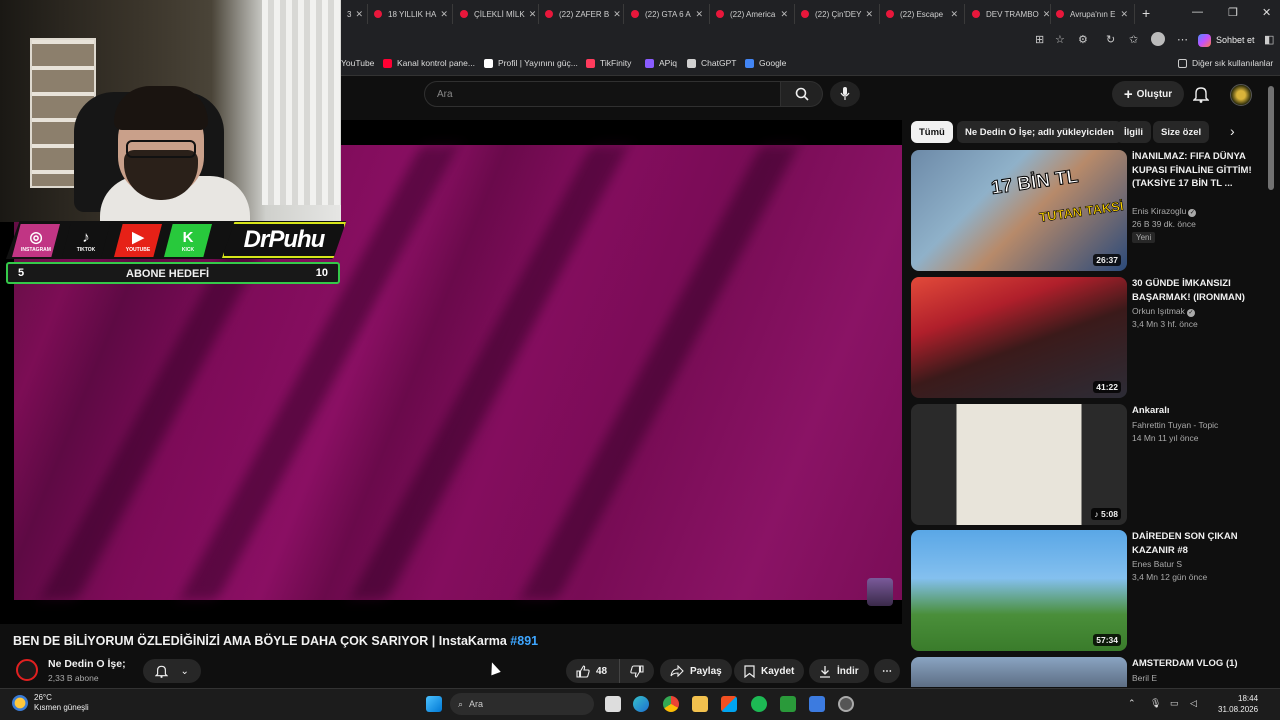 This screenshot has height=720, width=1280. Describe the element at coordinates (729, 704) in the screenshot. I see `store-icon` at that location.